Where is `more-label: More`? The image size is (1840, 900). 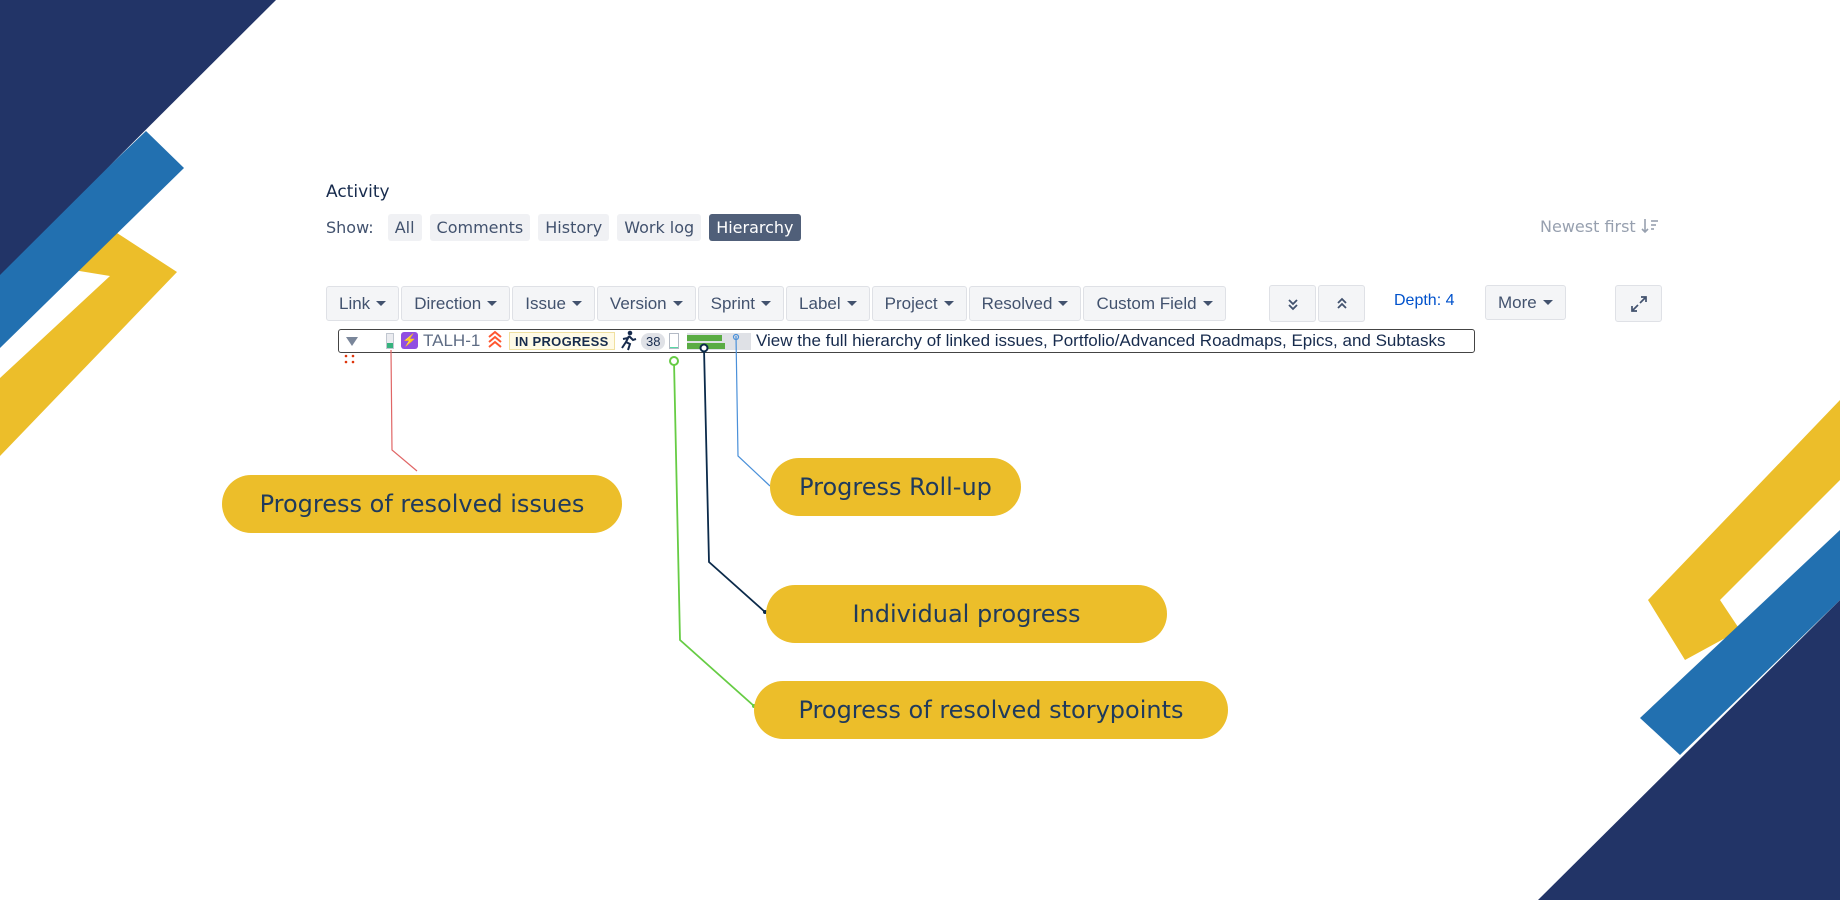
more-label: More is located at coordinates (1517, 302).